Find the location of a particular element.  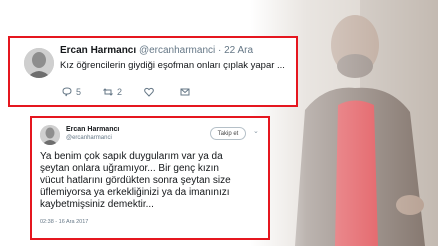

reply-button: 5 is located at coordinates (71, 92).